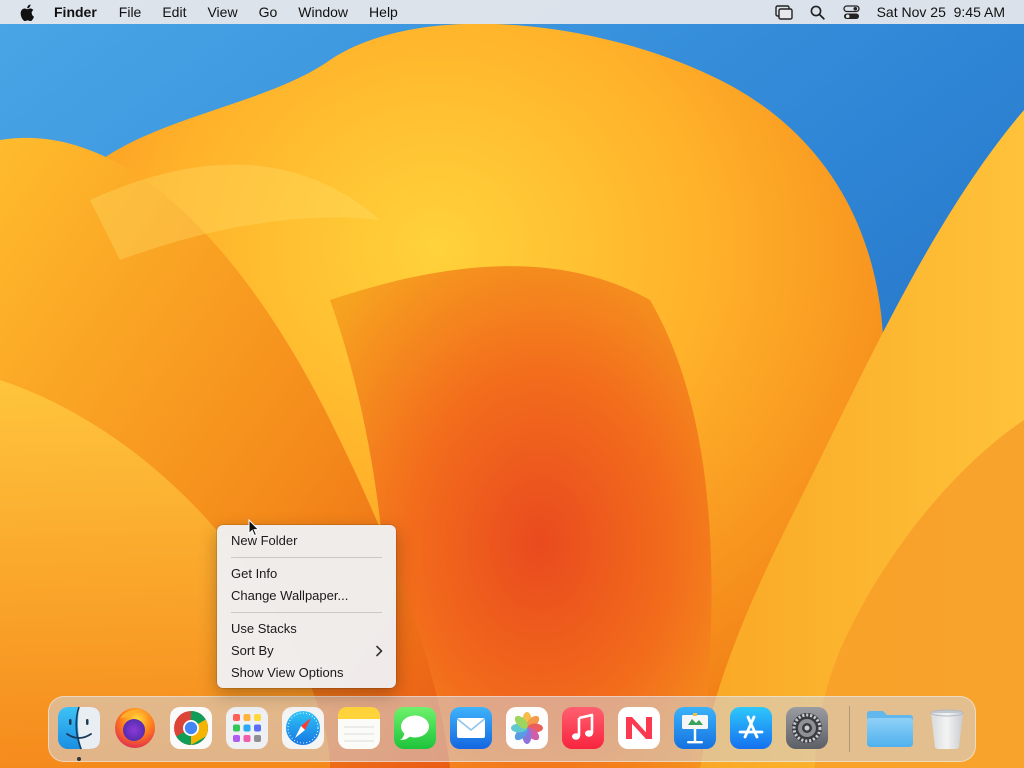 Image resolution: width=1024 pixels, height=768 pixels. I want to click on finder-icon, so click(79, 728).